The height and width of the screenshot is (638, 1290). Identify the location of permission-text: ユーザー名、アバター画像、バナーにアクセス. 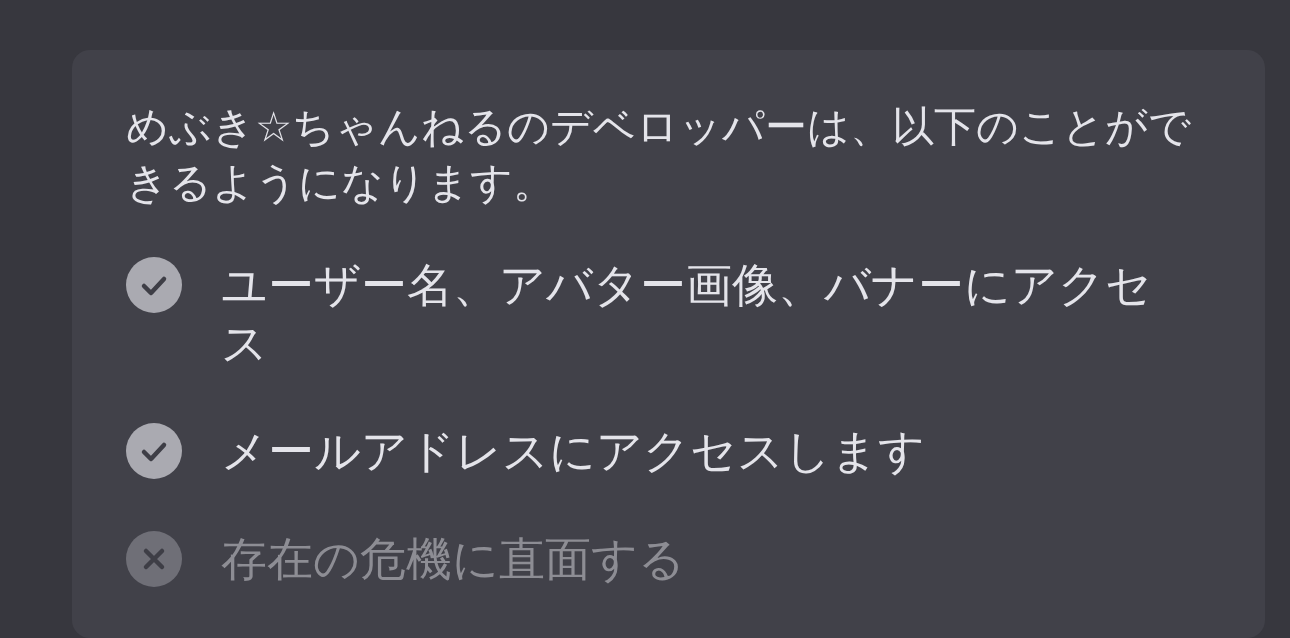
(687, 314).